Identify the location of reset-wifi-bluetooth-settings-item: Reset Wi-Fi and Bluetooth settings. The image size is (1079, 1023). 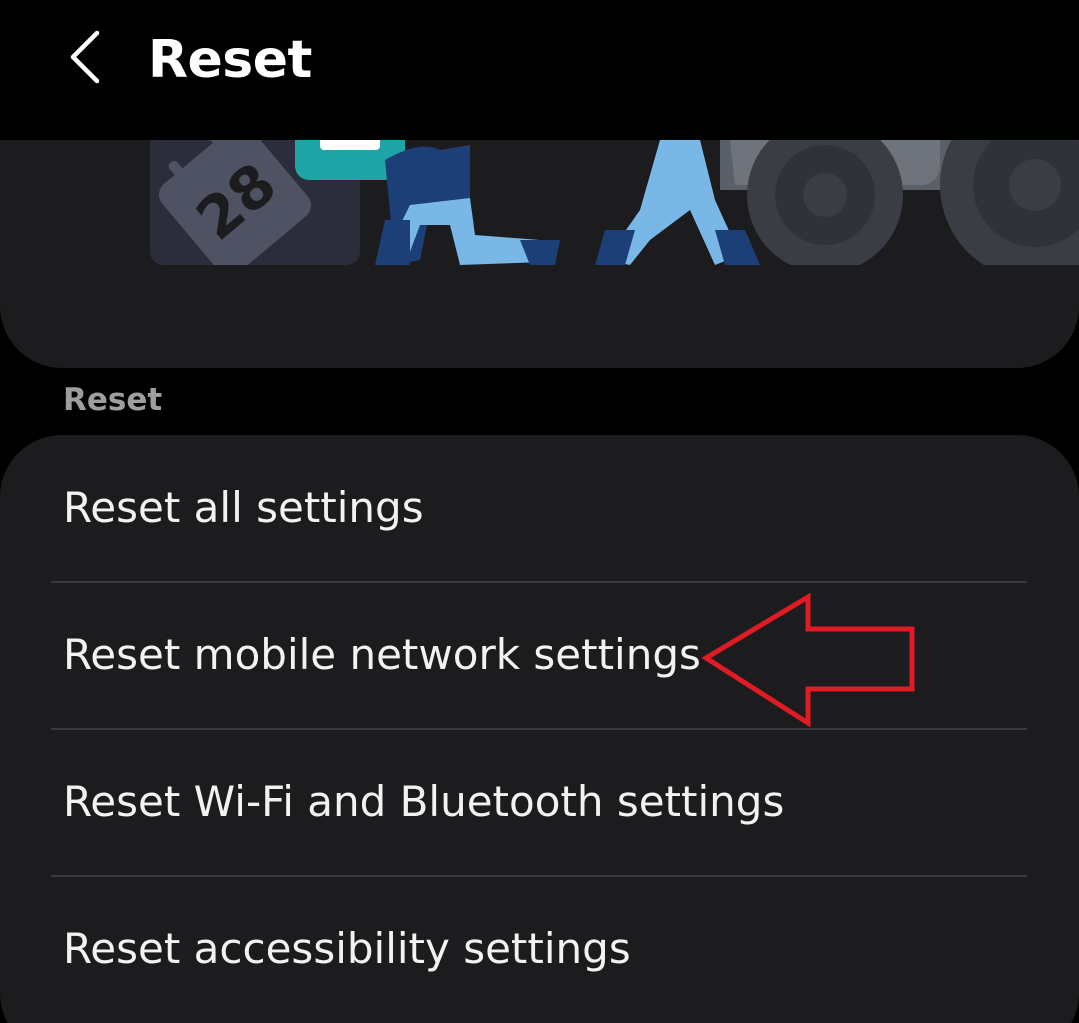
(539, 802).